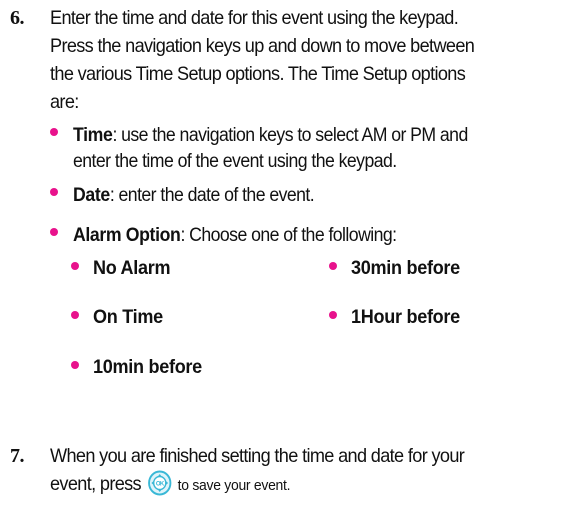 The width and height of the screenshot is (576, 510). What do you see at coordinates (405, 317) in the screenshot?
I see `alarm-option-label: 1Hour before` at bounding box center [405, 317].